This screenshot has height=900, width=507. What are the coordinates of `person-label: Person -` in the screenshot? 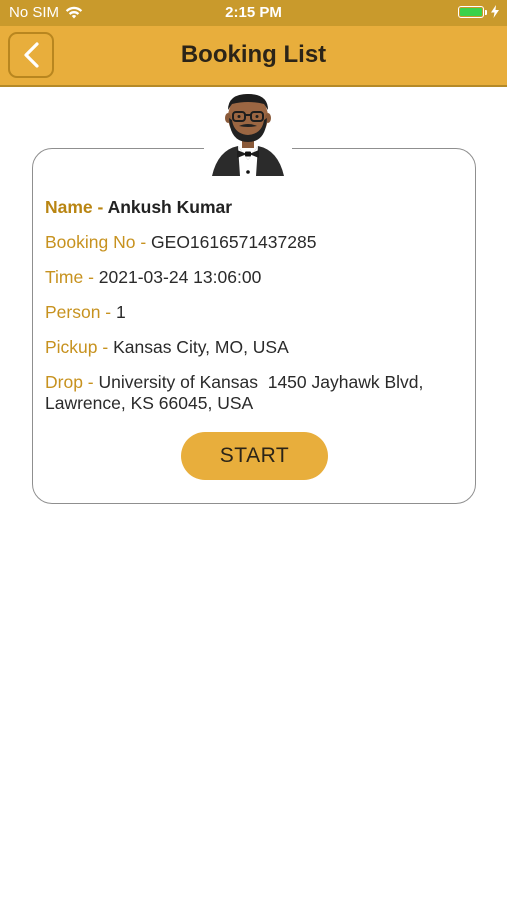 It's located at (80, 312).